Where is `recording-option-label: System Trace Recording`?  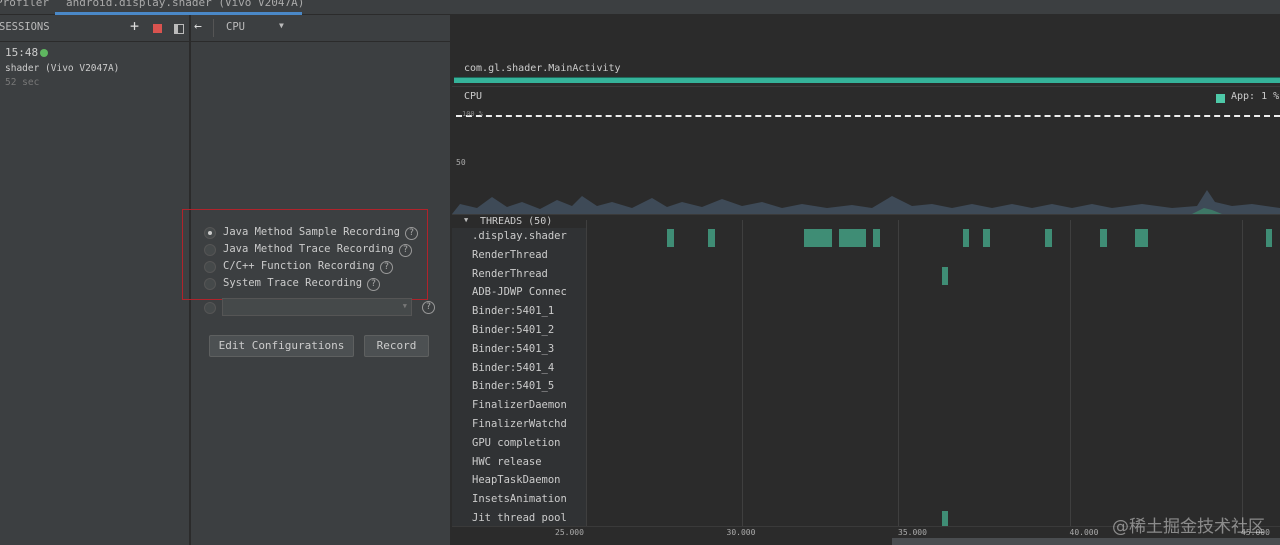
recording-option-label: System Trace Recording is located at coordinates (292, 283).